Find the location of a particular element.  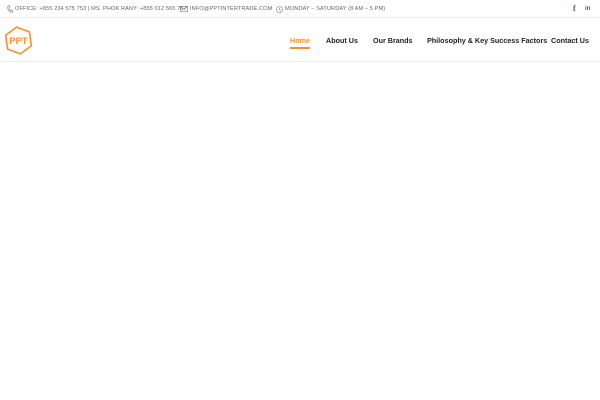

phone-icon is located at coordinates (10, 9).